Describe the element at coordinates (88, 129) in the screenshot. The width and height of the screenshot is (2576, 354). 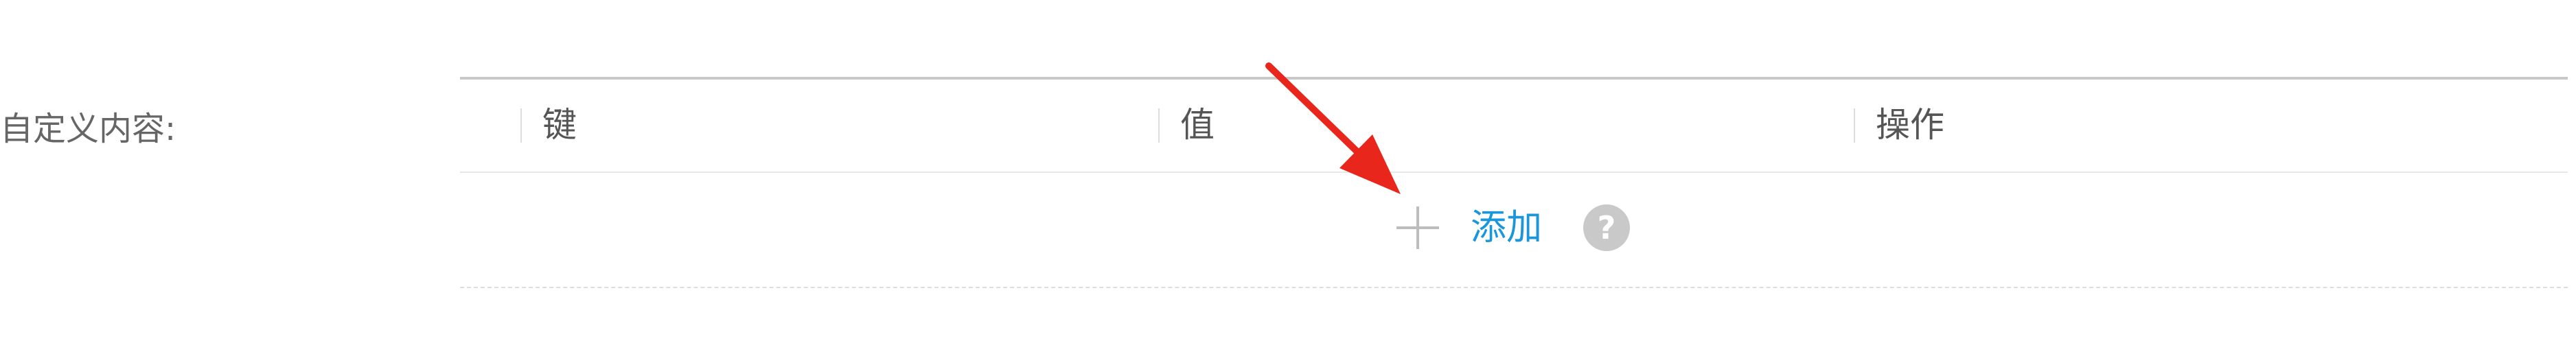
I see `custom-content-label: 自定义内容:` at that location.